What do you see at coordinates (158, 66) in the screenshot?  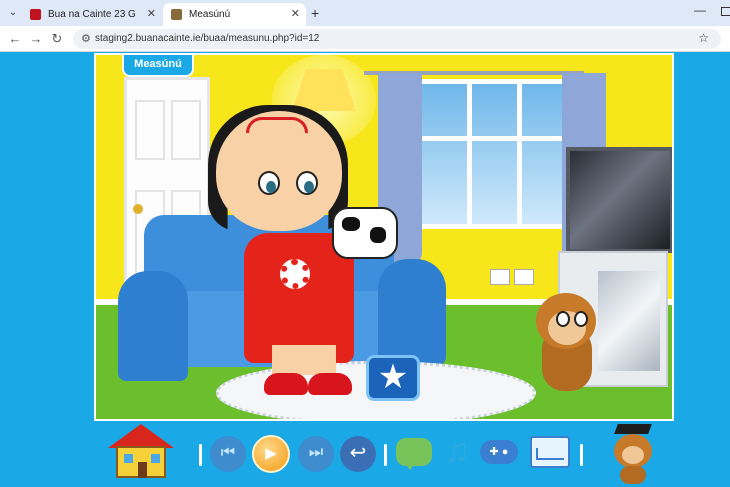 I see `measunu-badge: Measúnú` at bounding box center [158, 66].